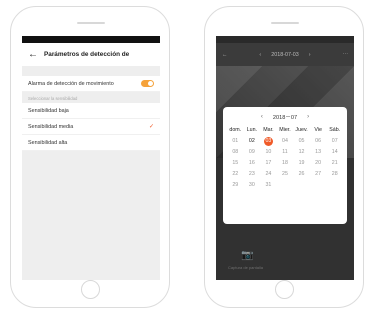  I want to click on option-label: Sensibilidad media, so click(51, 126).